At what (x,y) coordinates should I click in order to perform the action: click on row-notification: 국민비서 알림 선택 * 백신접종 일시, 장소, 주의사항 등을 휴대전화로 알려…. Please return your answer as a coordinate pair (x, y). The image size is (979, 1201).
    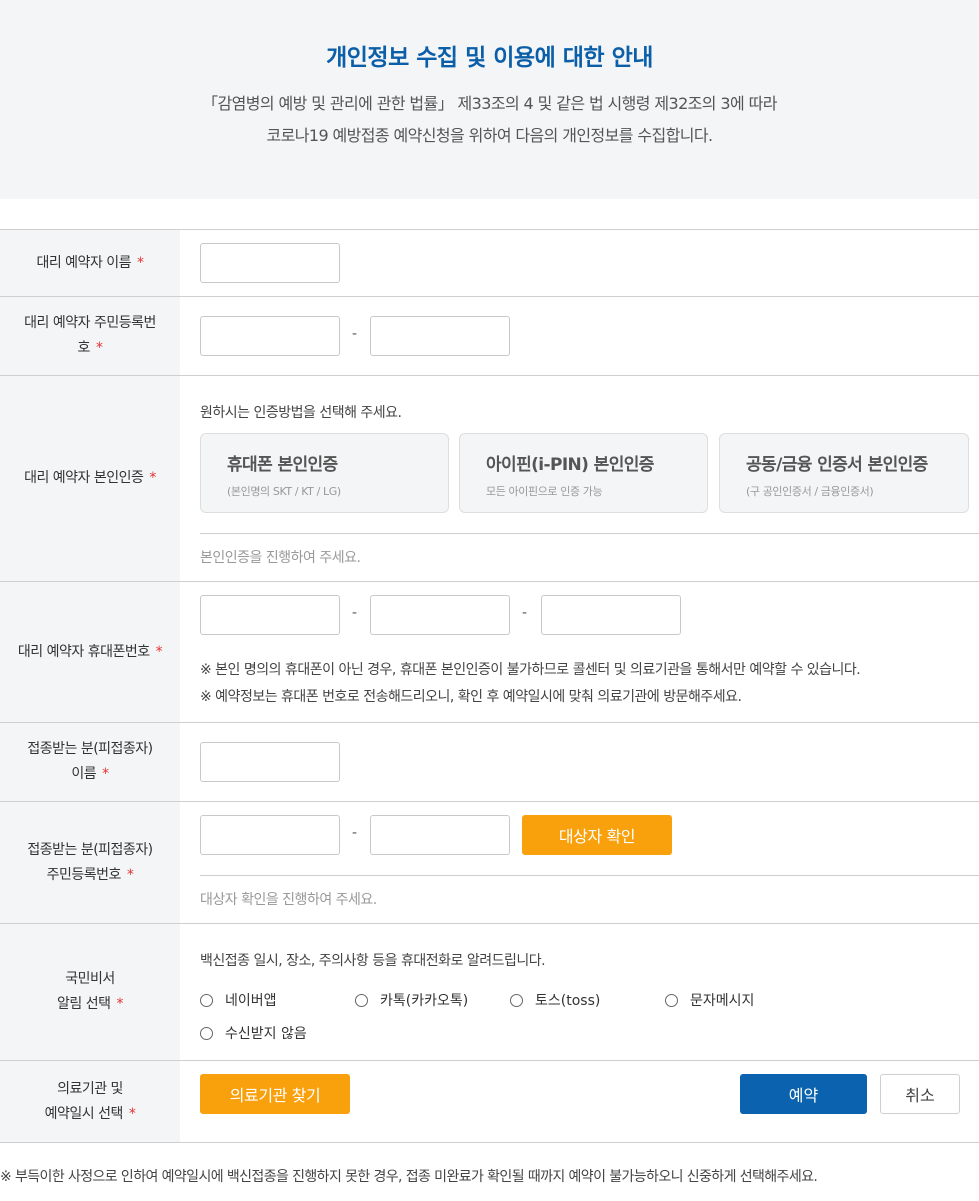
    Looking at the image, I should click on (489, 992).